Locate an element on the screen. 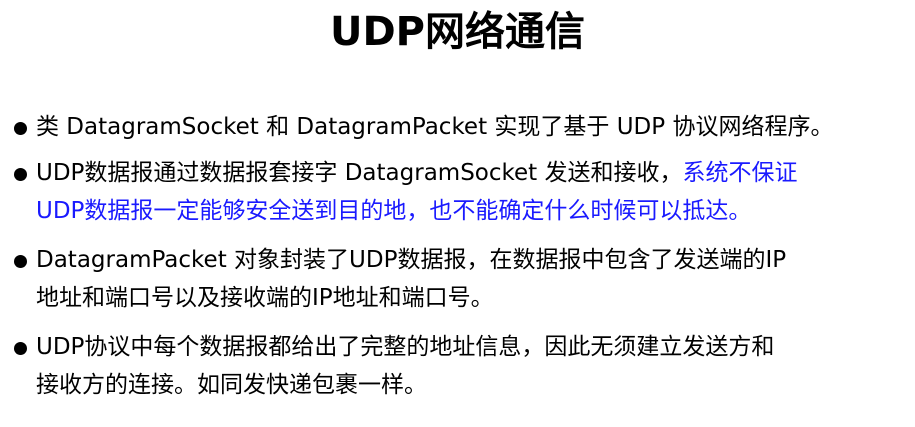  bullet-text-line: 地址和端口号以及接收端的IP地址和端口号。 is located at coordinates (265, 298).